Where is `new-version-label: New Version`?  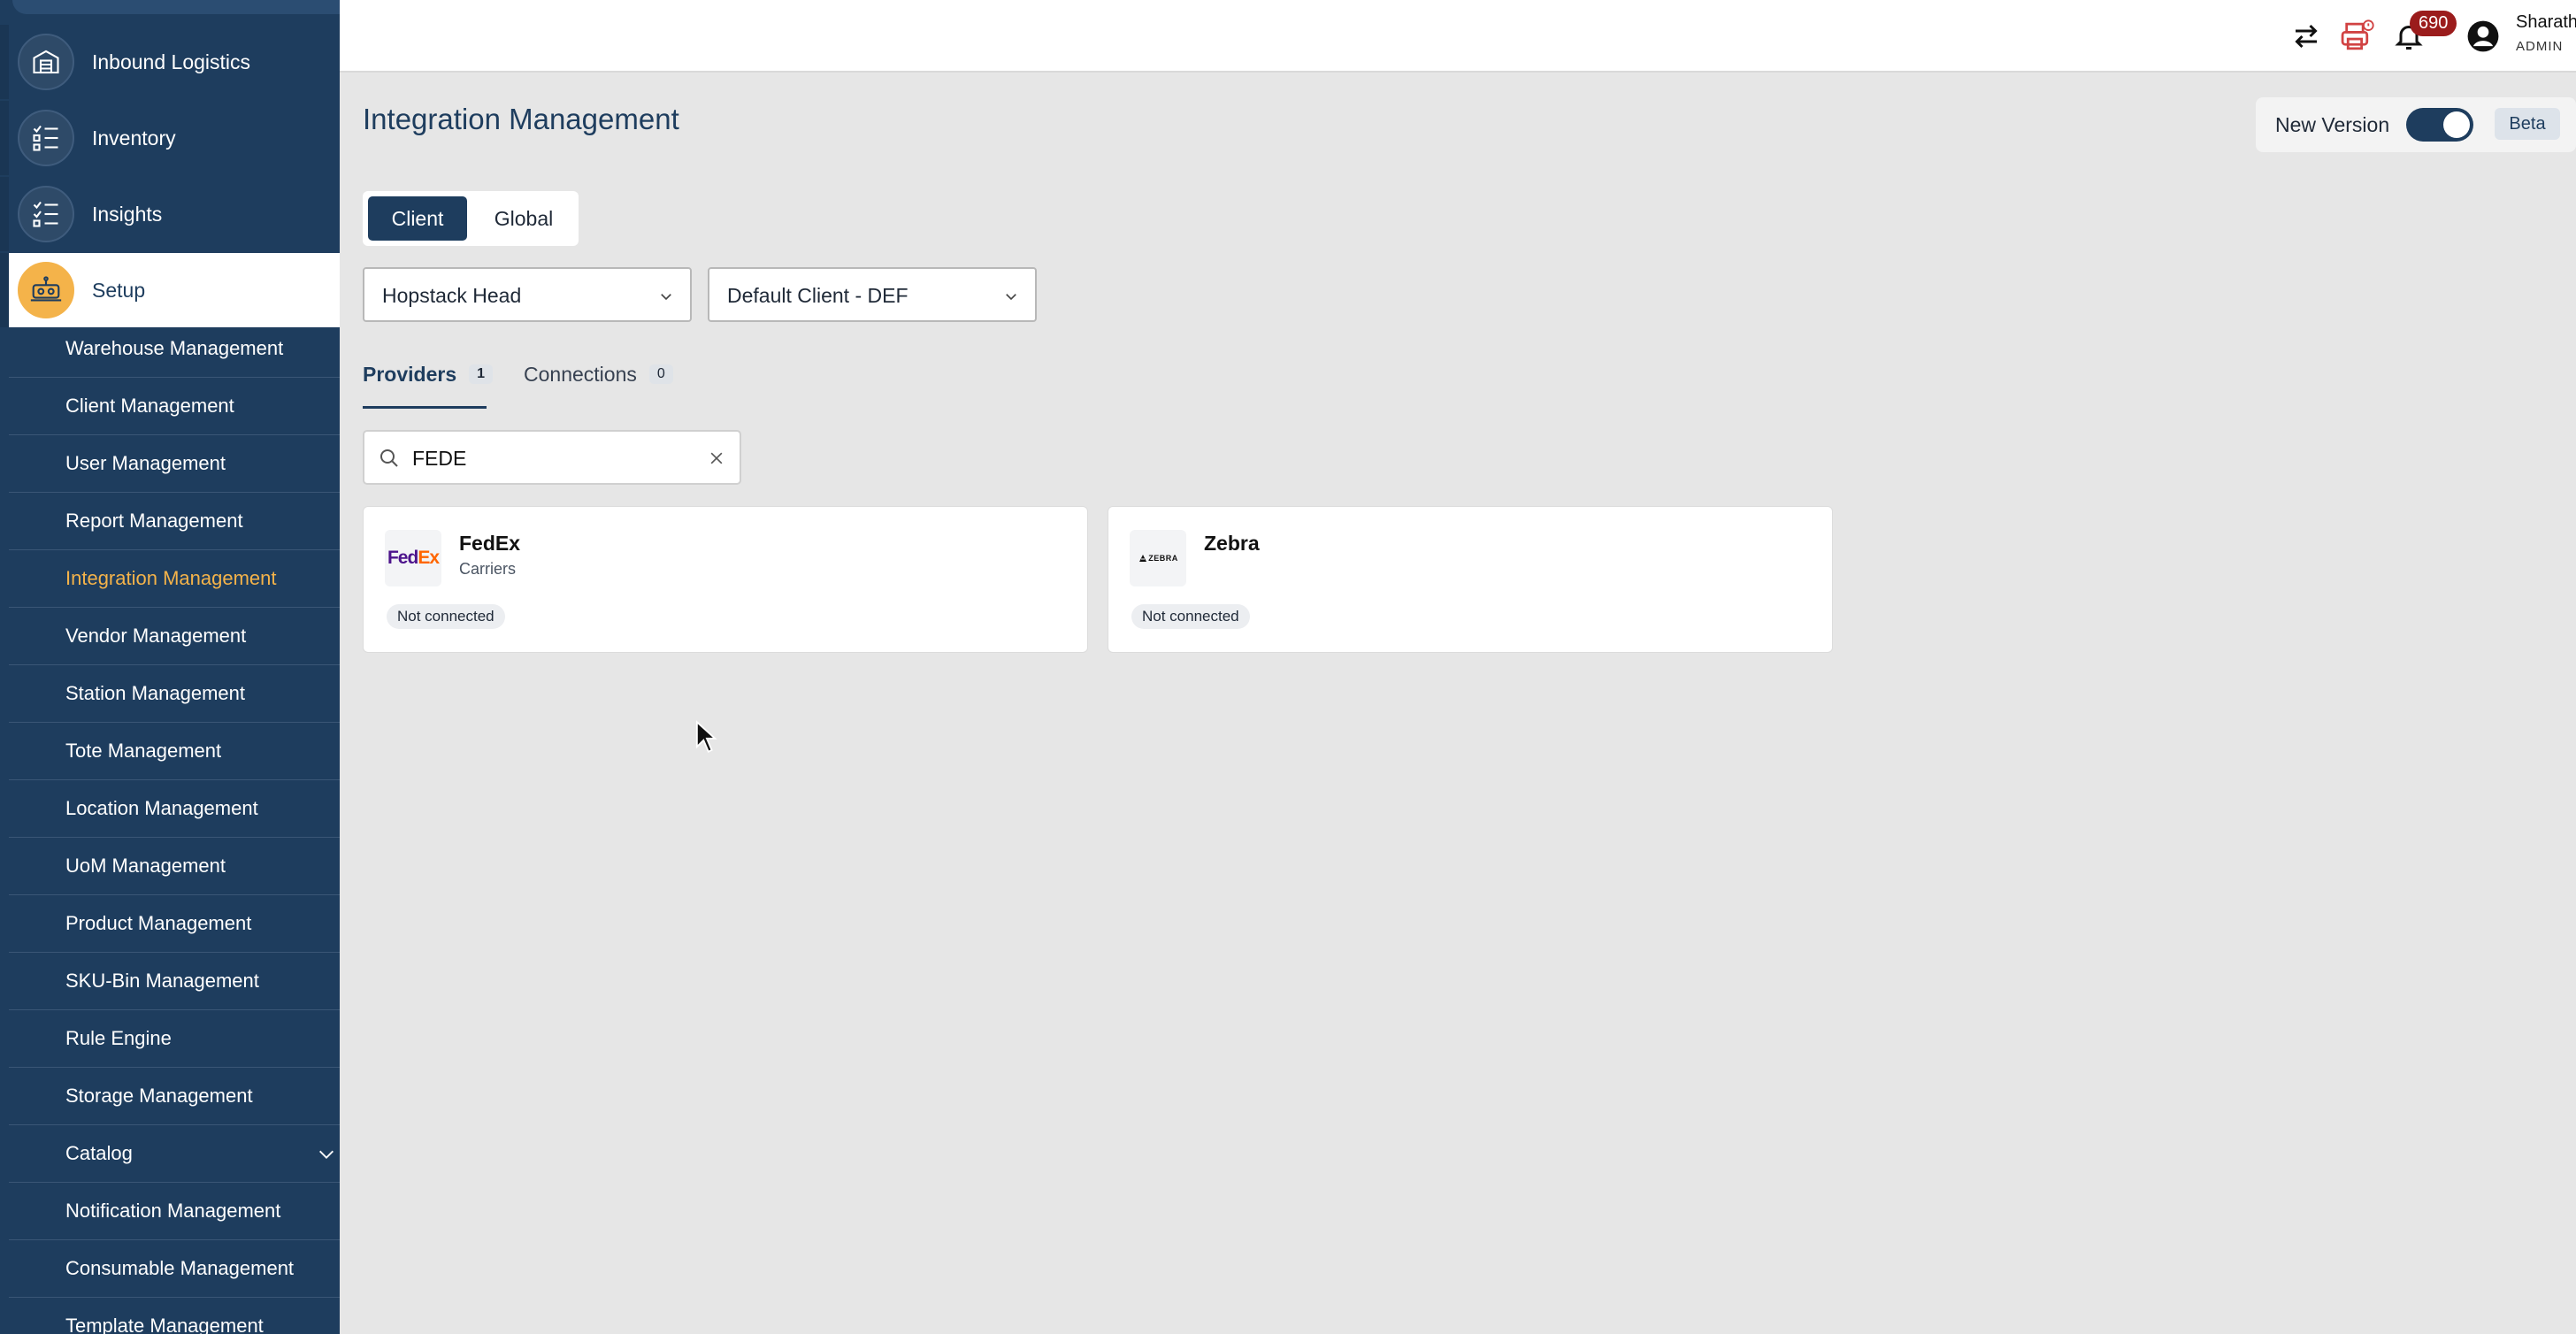
new-version-label: New Version is located at coordinates (2332, 124).